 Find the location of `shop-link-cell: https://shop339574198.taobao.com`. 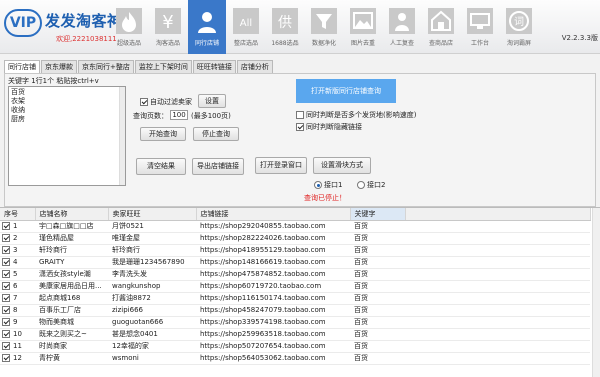

shop-link-cell: https://shop339574198.taobao.com is located at coordinates (273, 322).